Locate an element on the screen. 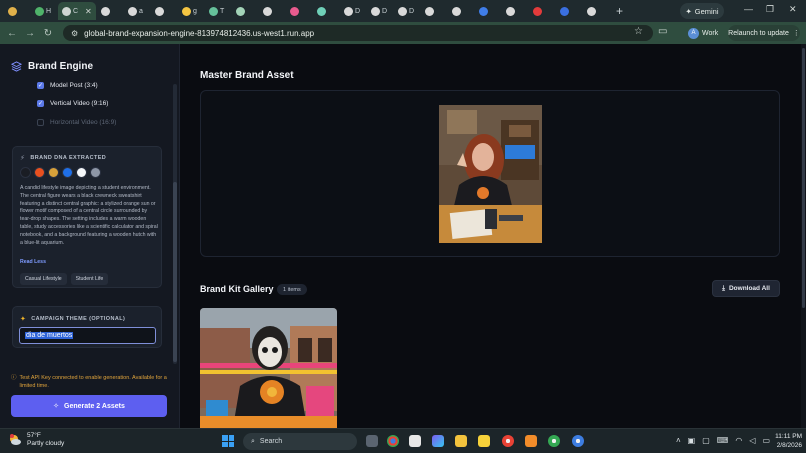 This screenshot has height=453, width=806. gemini-button: ✦ Gemini is located at coordinates (702, 11).